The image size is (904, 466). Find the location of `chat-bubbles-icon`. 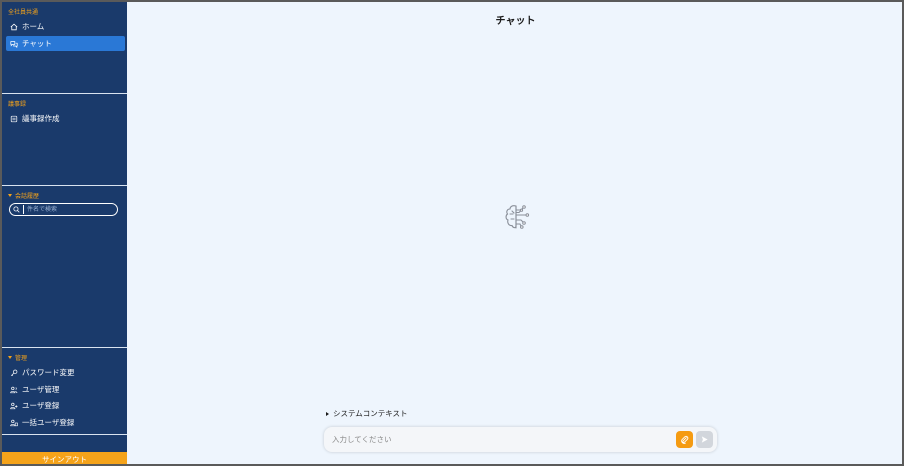

chat-bubbles-icon is located at coordinates (14, 44).